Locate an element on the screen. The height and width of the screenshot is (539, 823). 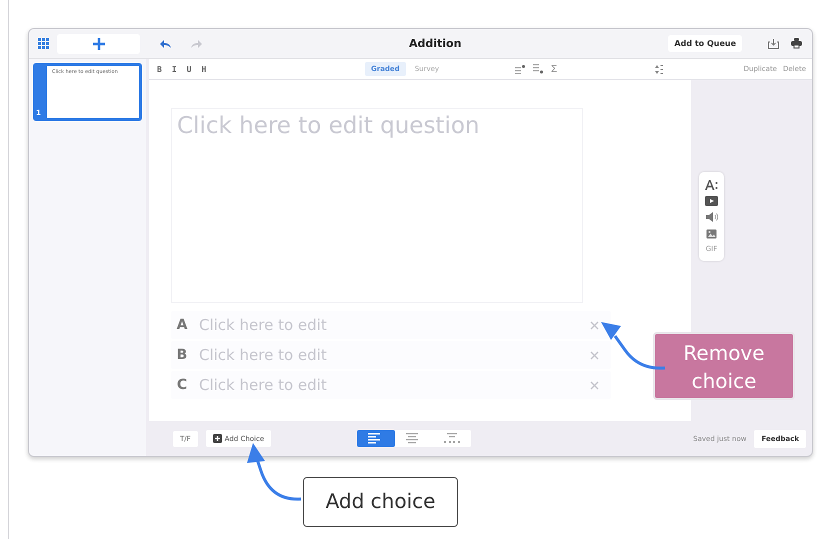
add-to-queue-button: Add to Queue is located at coordinates (705, 43).